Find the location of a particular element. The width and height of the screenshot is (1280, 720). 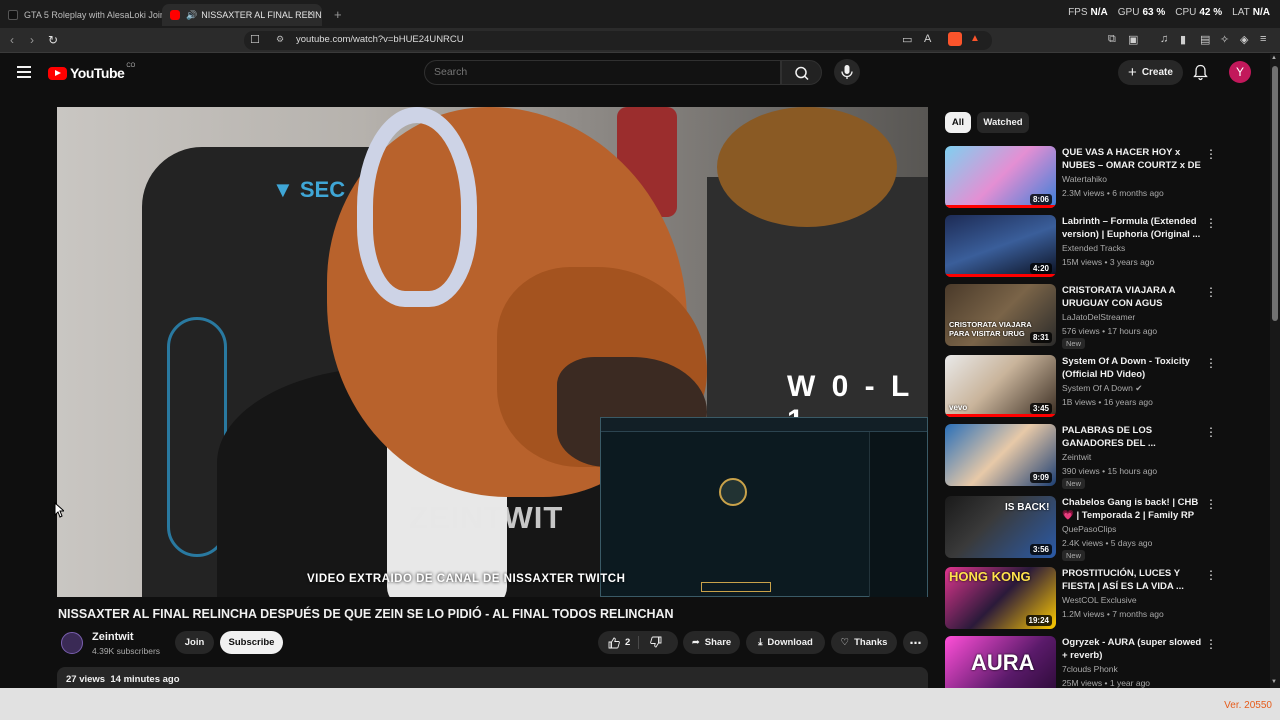

rec-channel: System Of A Down ✔ is located at coordinates (1102, 388).